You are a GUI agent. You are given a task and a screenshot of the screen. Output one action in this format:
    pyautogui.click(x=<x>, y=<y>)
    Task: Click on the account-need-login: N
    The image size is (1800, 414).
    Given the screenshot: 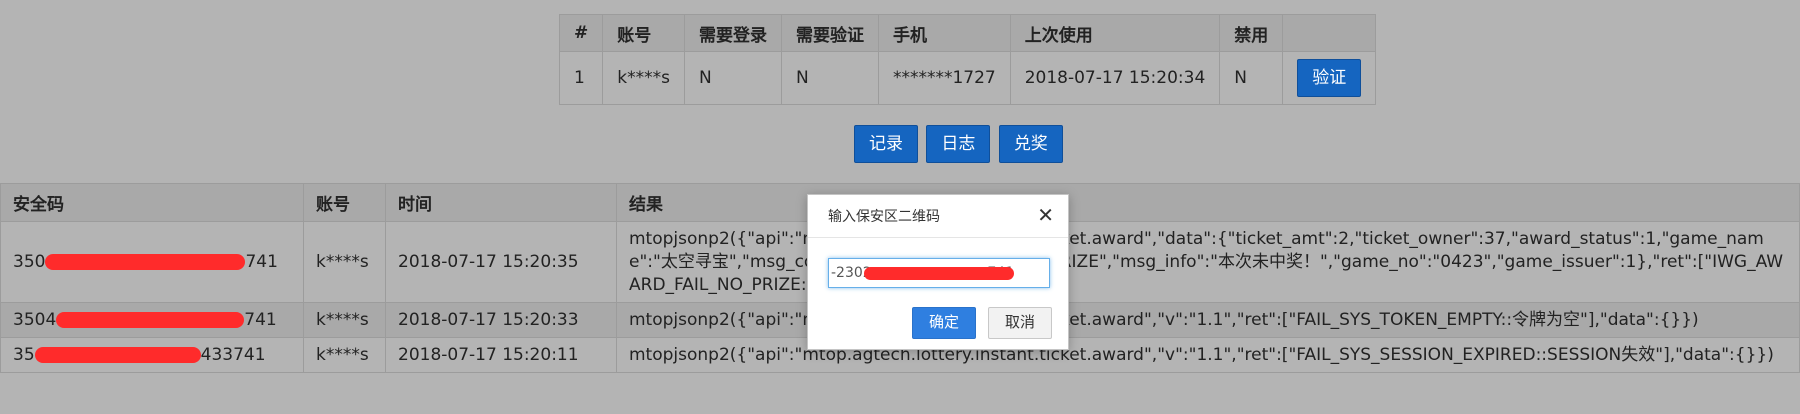 What is the action you would take?
    pyautogui.click(x=732, y=78)
    